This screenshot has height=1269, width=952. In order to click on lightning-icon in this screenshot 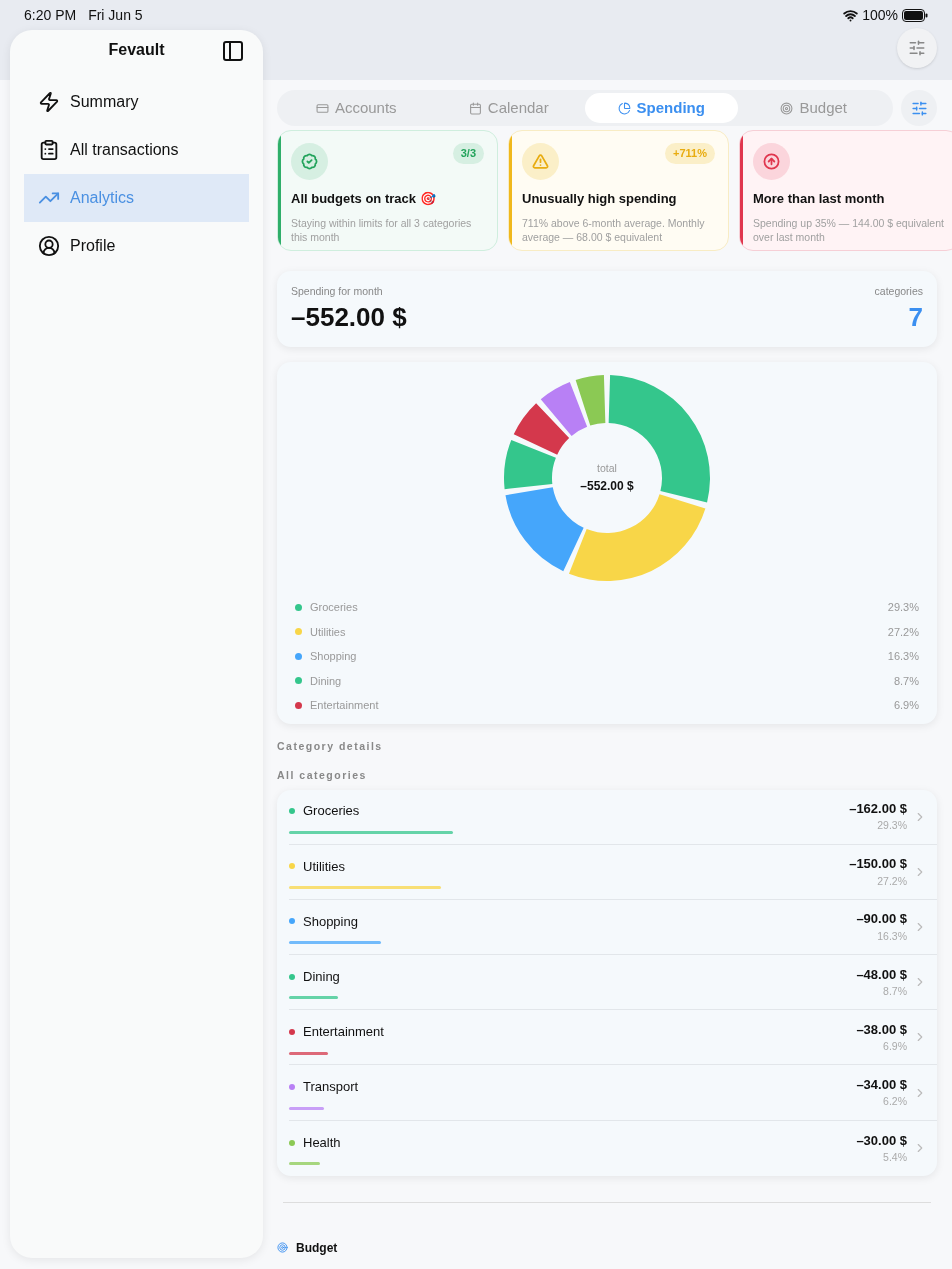, I will do `click(49, 102)`.